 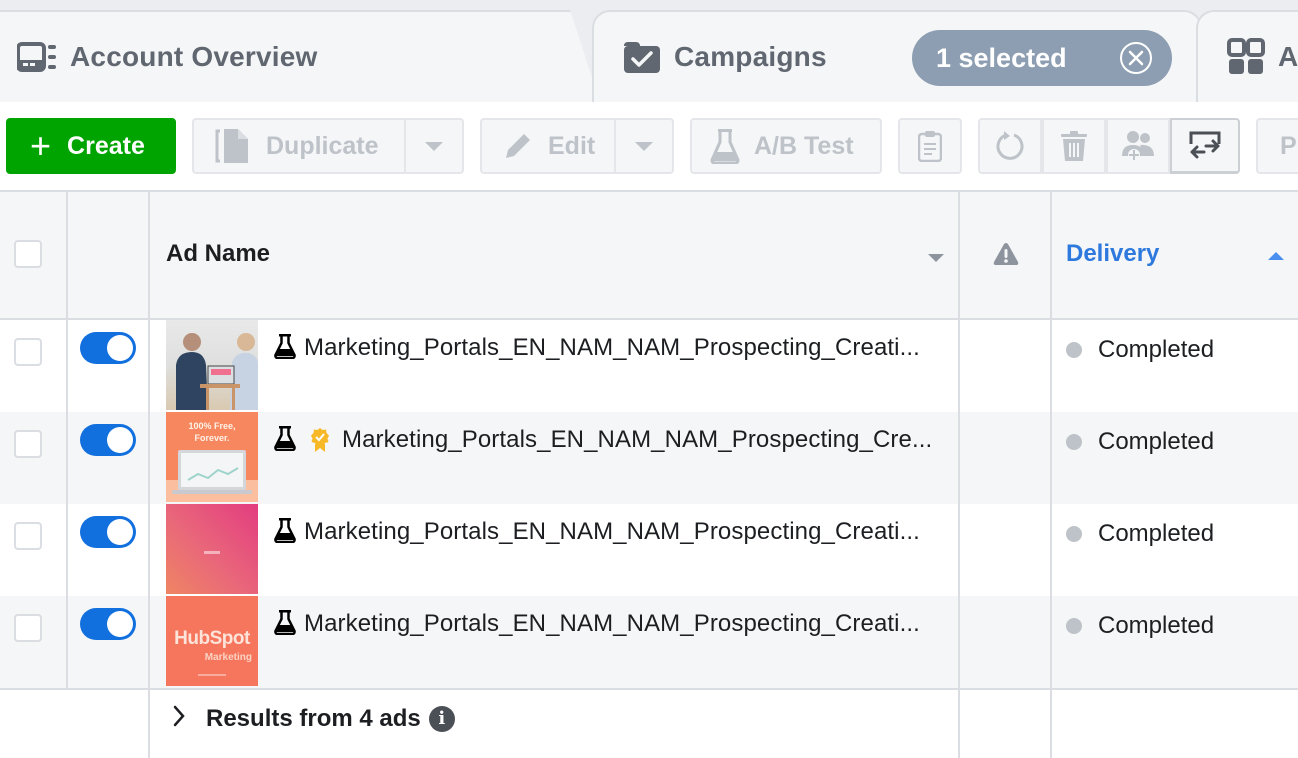 I want to click on duplicate-button: Duplicate, so click(x=328, y=146).